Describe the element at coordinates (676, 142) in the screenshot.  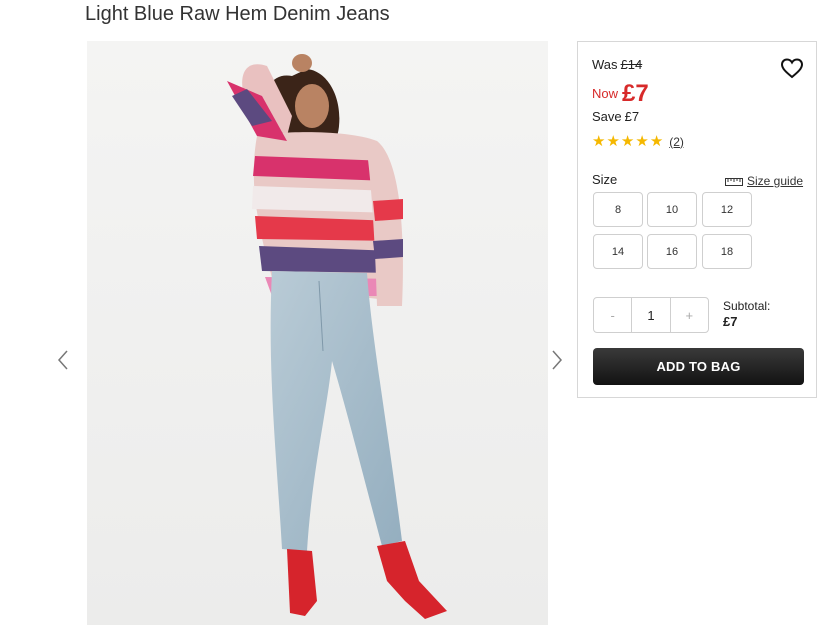
I see `review-count-link: (2)` at that location.